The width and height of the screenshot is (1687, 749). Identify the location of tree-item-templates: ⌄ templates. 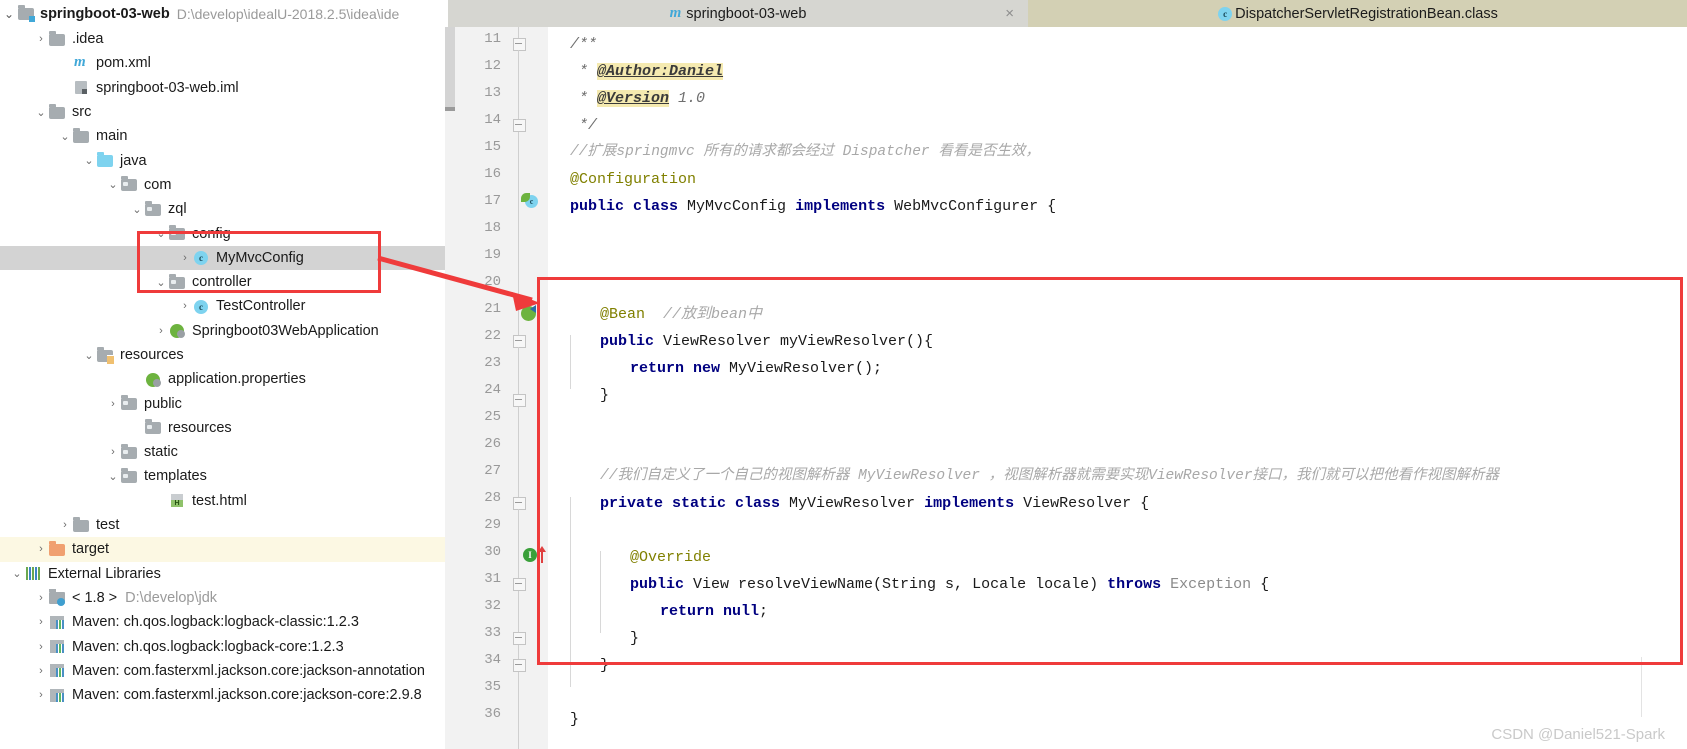
(222, 476).